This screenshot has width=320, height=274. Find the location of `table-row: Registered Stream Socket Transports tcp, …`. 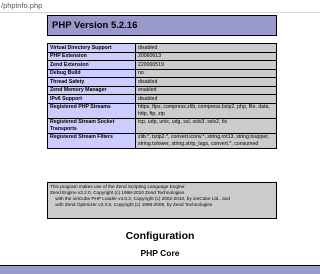

table-row: Registered Stream Socket Transports tcp, … is located at coordinates (162, 125).